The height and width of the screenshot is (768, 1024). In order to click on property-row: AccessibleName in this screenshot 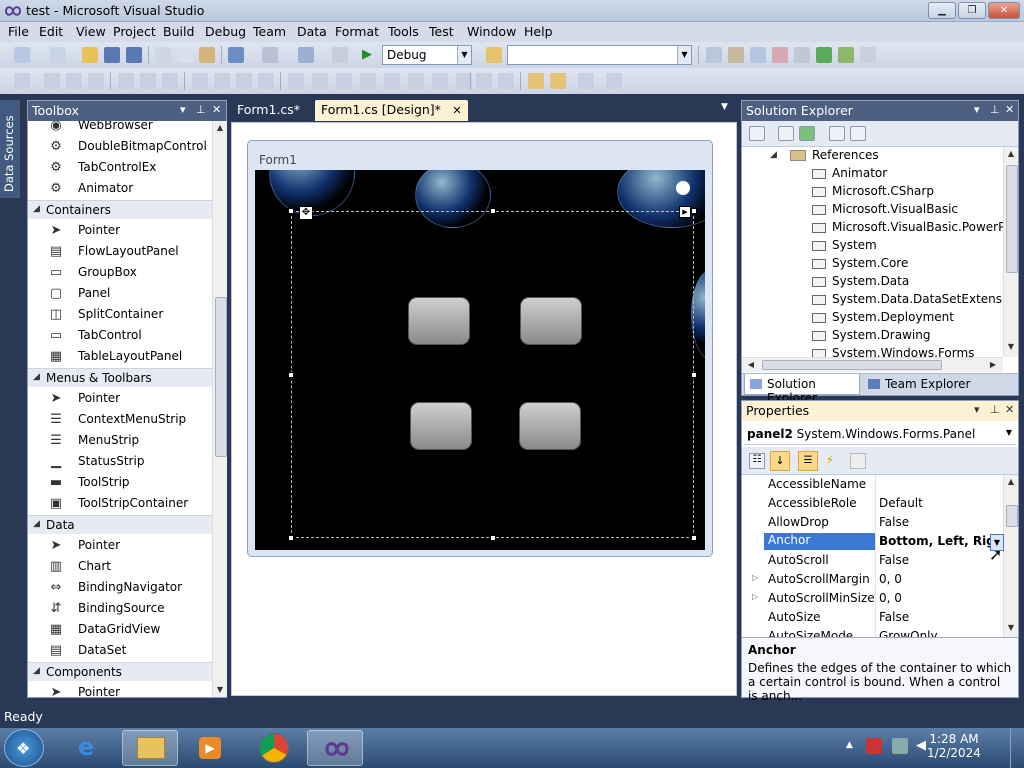, I will do `click(873, 484)`.